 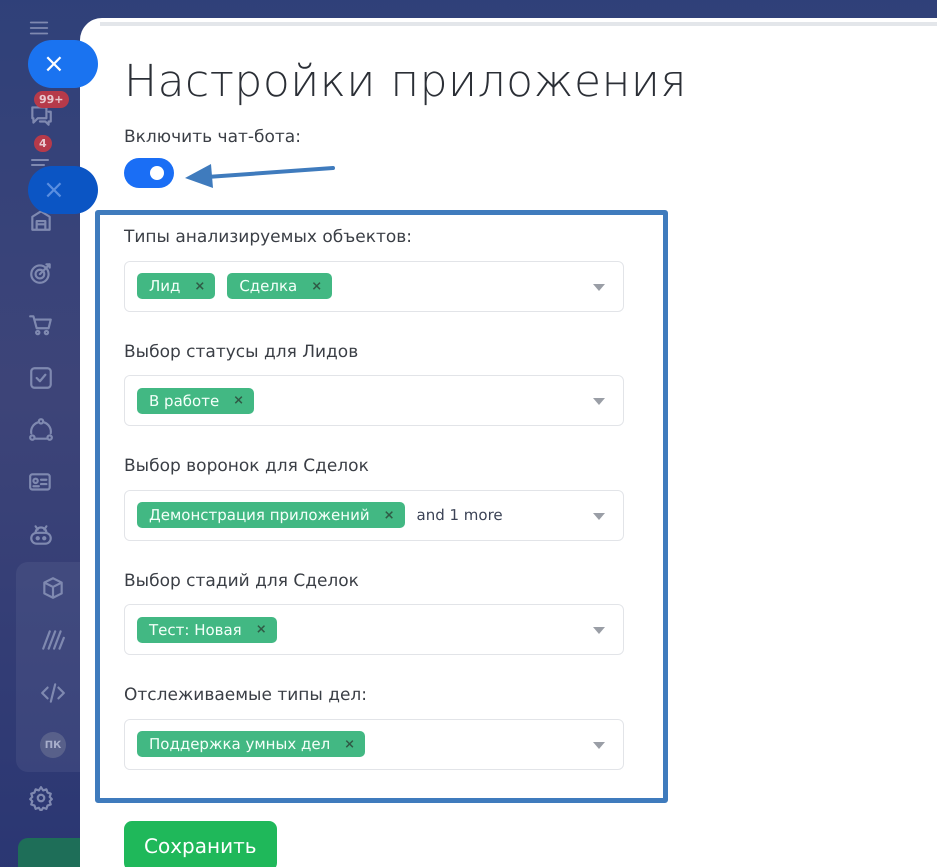 What do you see at coordinates (374, 400) in the screenshot?
I see `multiselect-field: В работе ×` at bounding box center [374, 400].